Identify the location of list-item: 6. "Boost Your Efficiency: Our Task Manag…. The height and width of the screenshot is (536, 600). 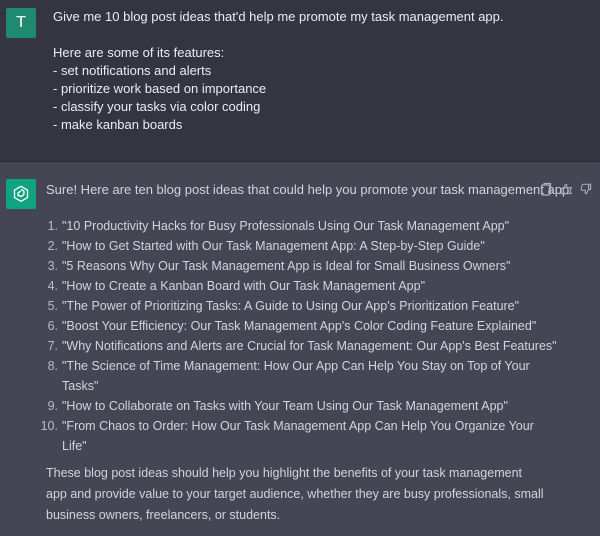
(292, 326).